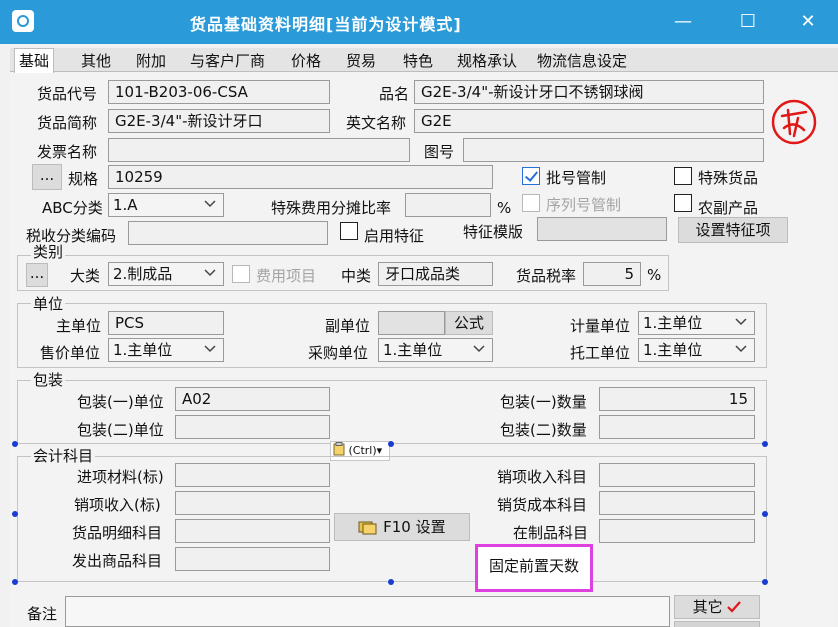  Describe the element at coordinates (227, 61) in the screenshot. I see `tab-customer-vendor: 与客户厂商` at that location.